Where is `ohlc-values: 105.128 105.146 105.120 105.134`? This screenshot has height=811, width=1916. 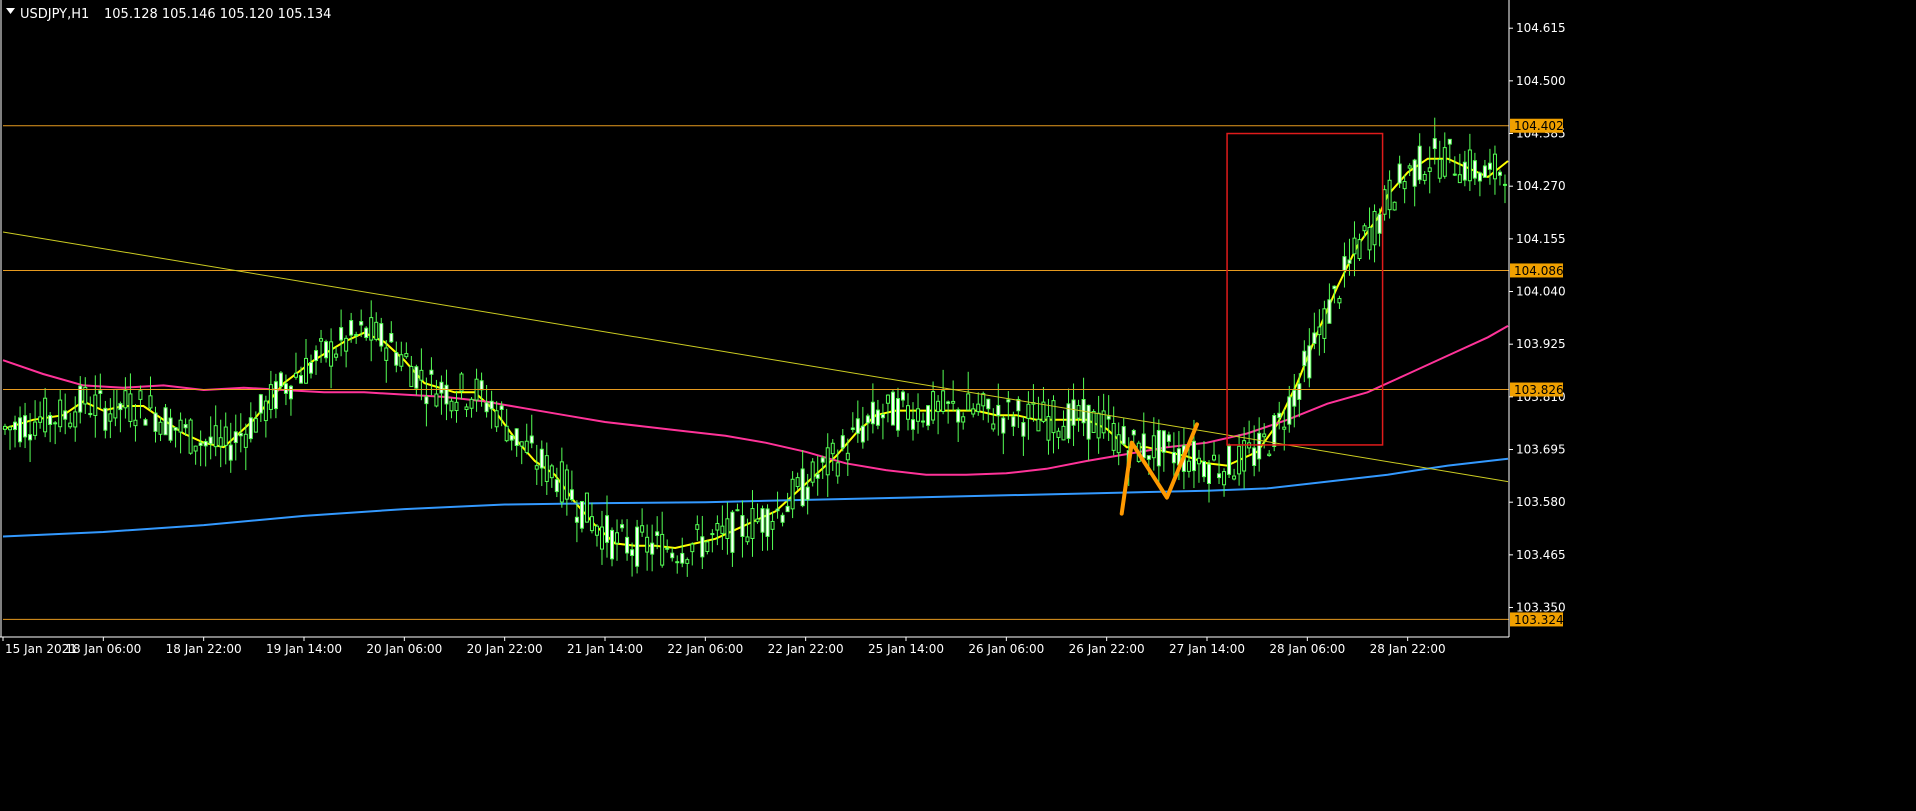 ohlc-values: 105.128 105.146 105.120 105.134 is located at coordinates (217, 14).